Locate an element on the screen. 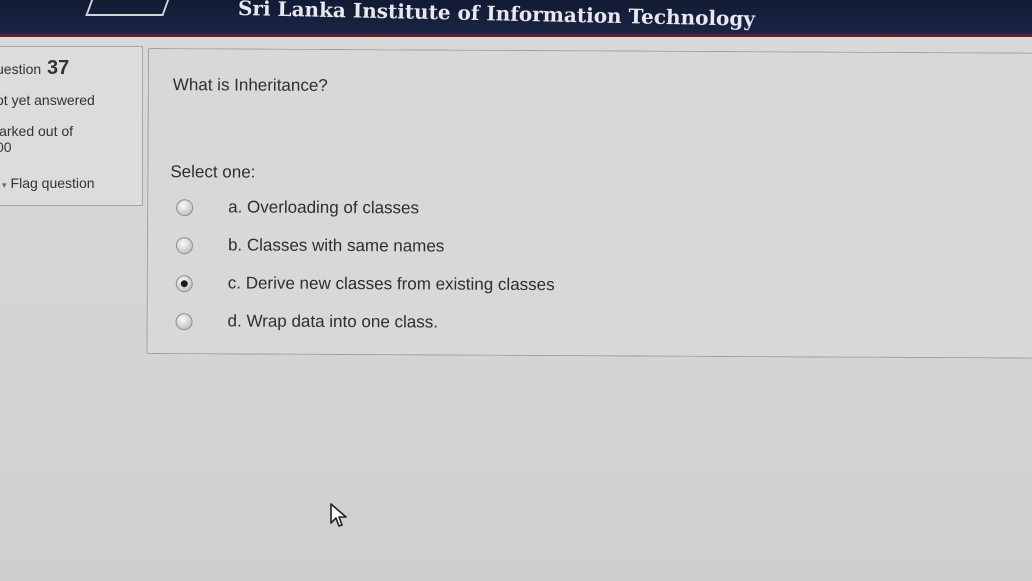  flag-icon: ▾ is located at coordinates (4, 185).